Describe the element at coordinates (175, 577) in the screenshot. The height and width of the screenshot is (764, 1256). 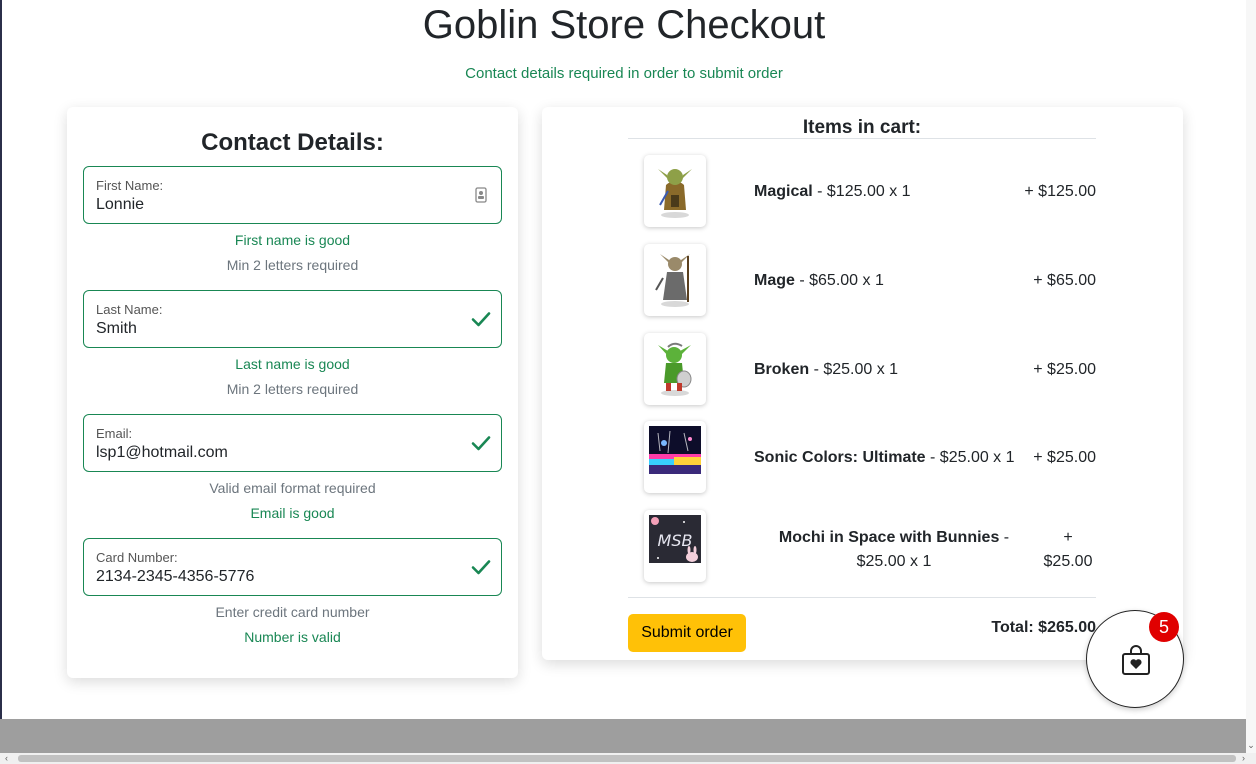
I see `card-number-value: 2134-2345-4356-5776` at that location.